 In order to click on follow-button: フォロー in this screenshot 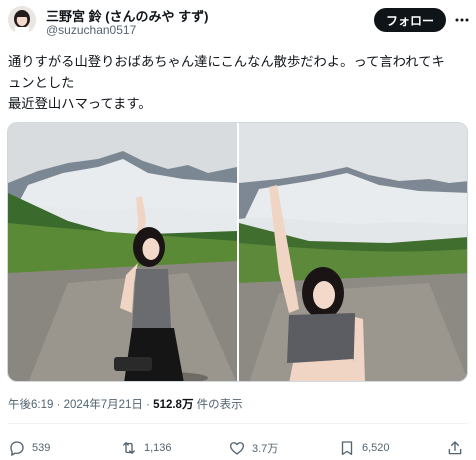, I will do `click(410, 20)`.